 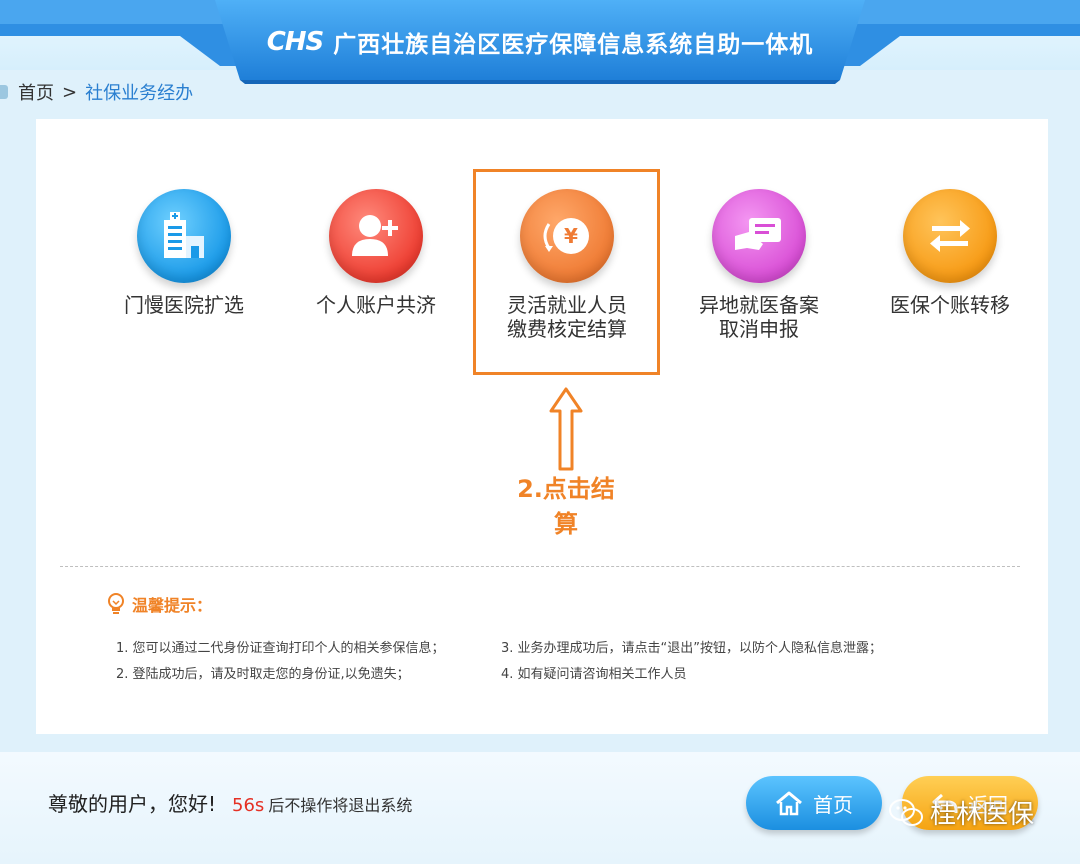 What do you see at coordinates (4, 92) in the screenshot?
I see `breadcrumb-marker` at bounding box center [4, 92].